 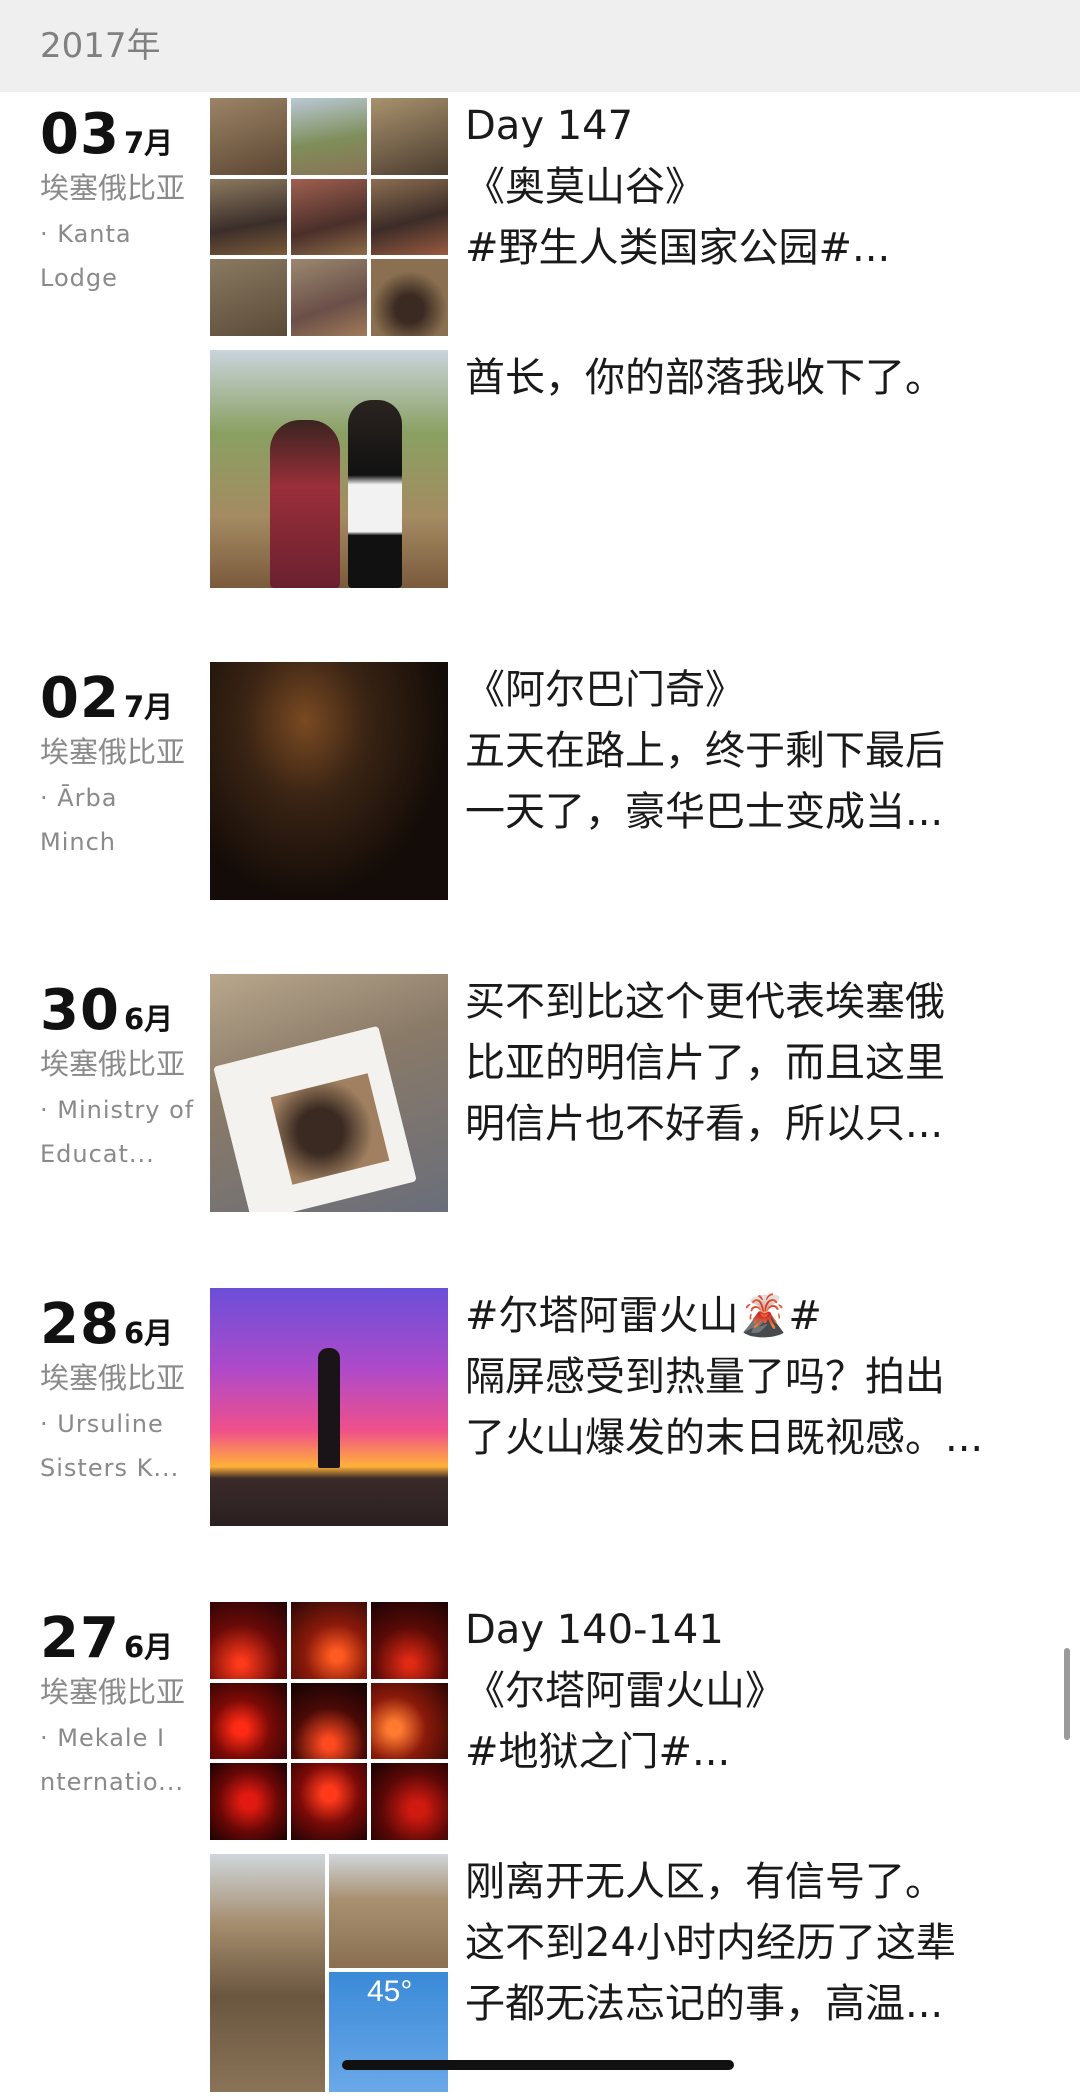 I want to click on post-text-line: 买不到比这个更代表埃塞俄, so click(x=705, y=1002).